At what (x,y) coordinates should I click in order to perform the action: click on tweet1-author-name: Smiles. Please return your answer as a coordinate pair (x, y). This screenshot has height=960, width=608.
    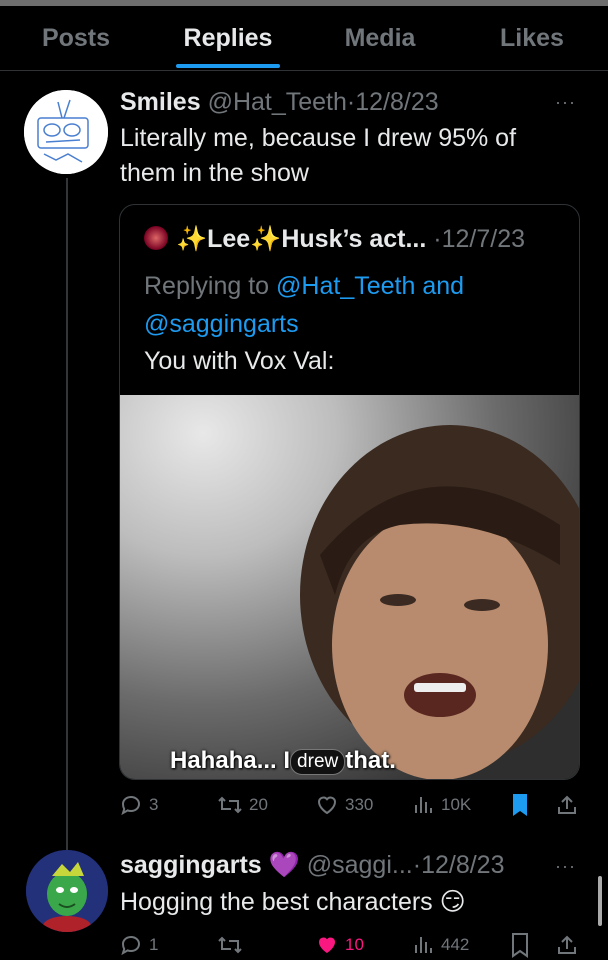
    Looking at the image, I should click on (160, 102).